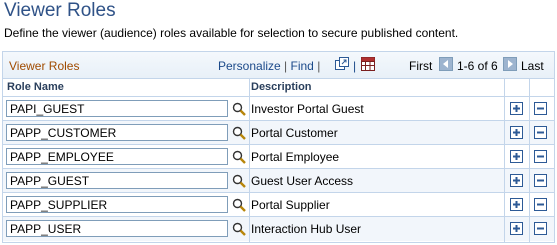 The width and height of the screenshot is (557, 245). I want to click on table-row: Investor Portal Guest, so click(278, 109).